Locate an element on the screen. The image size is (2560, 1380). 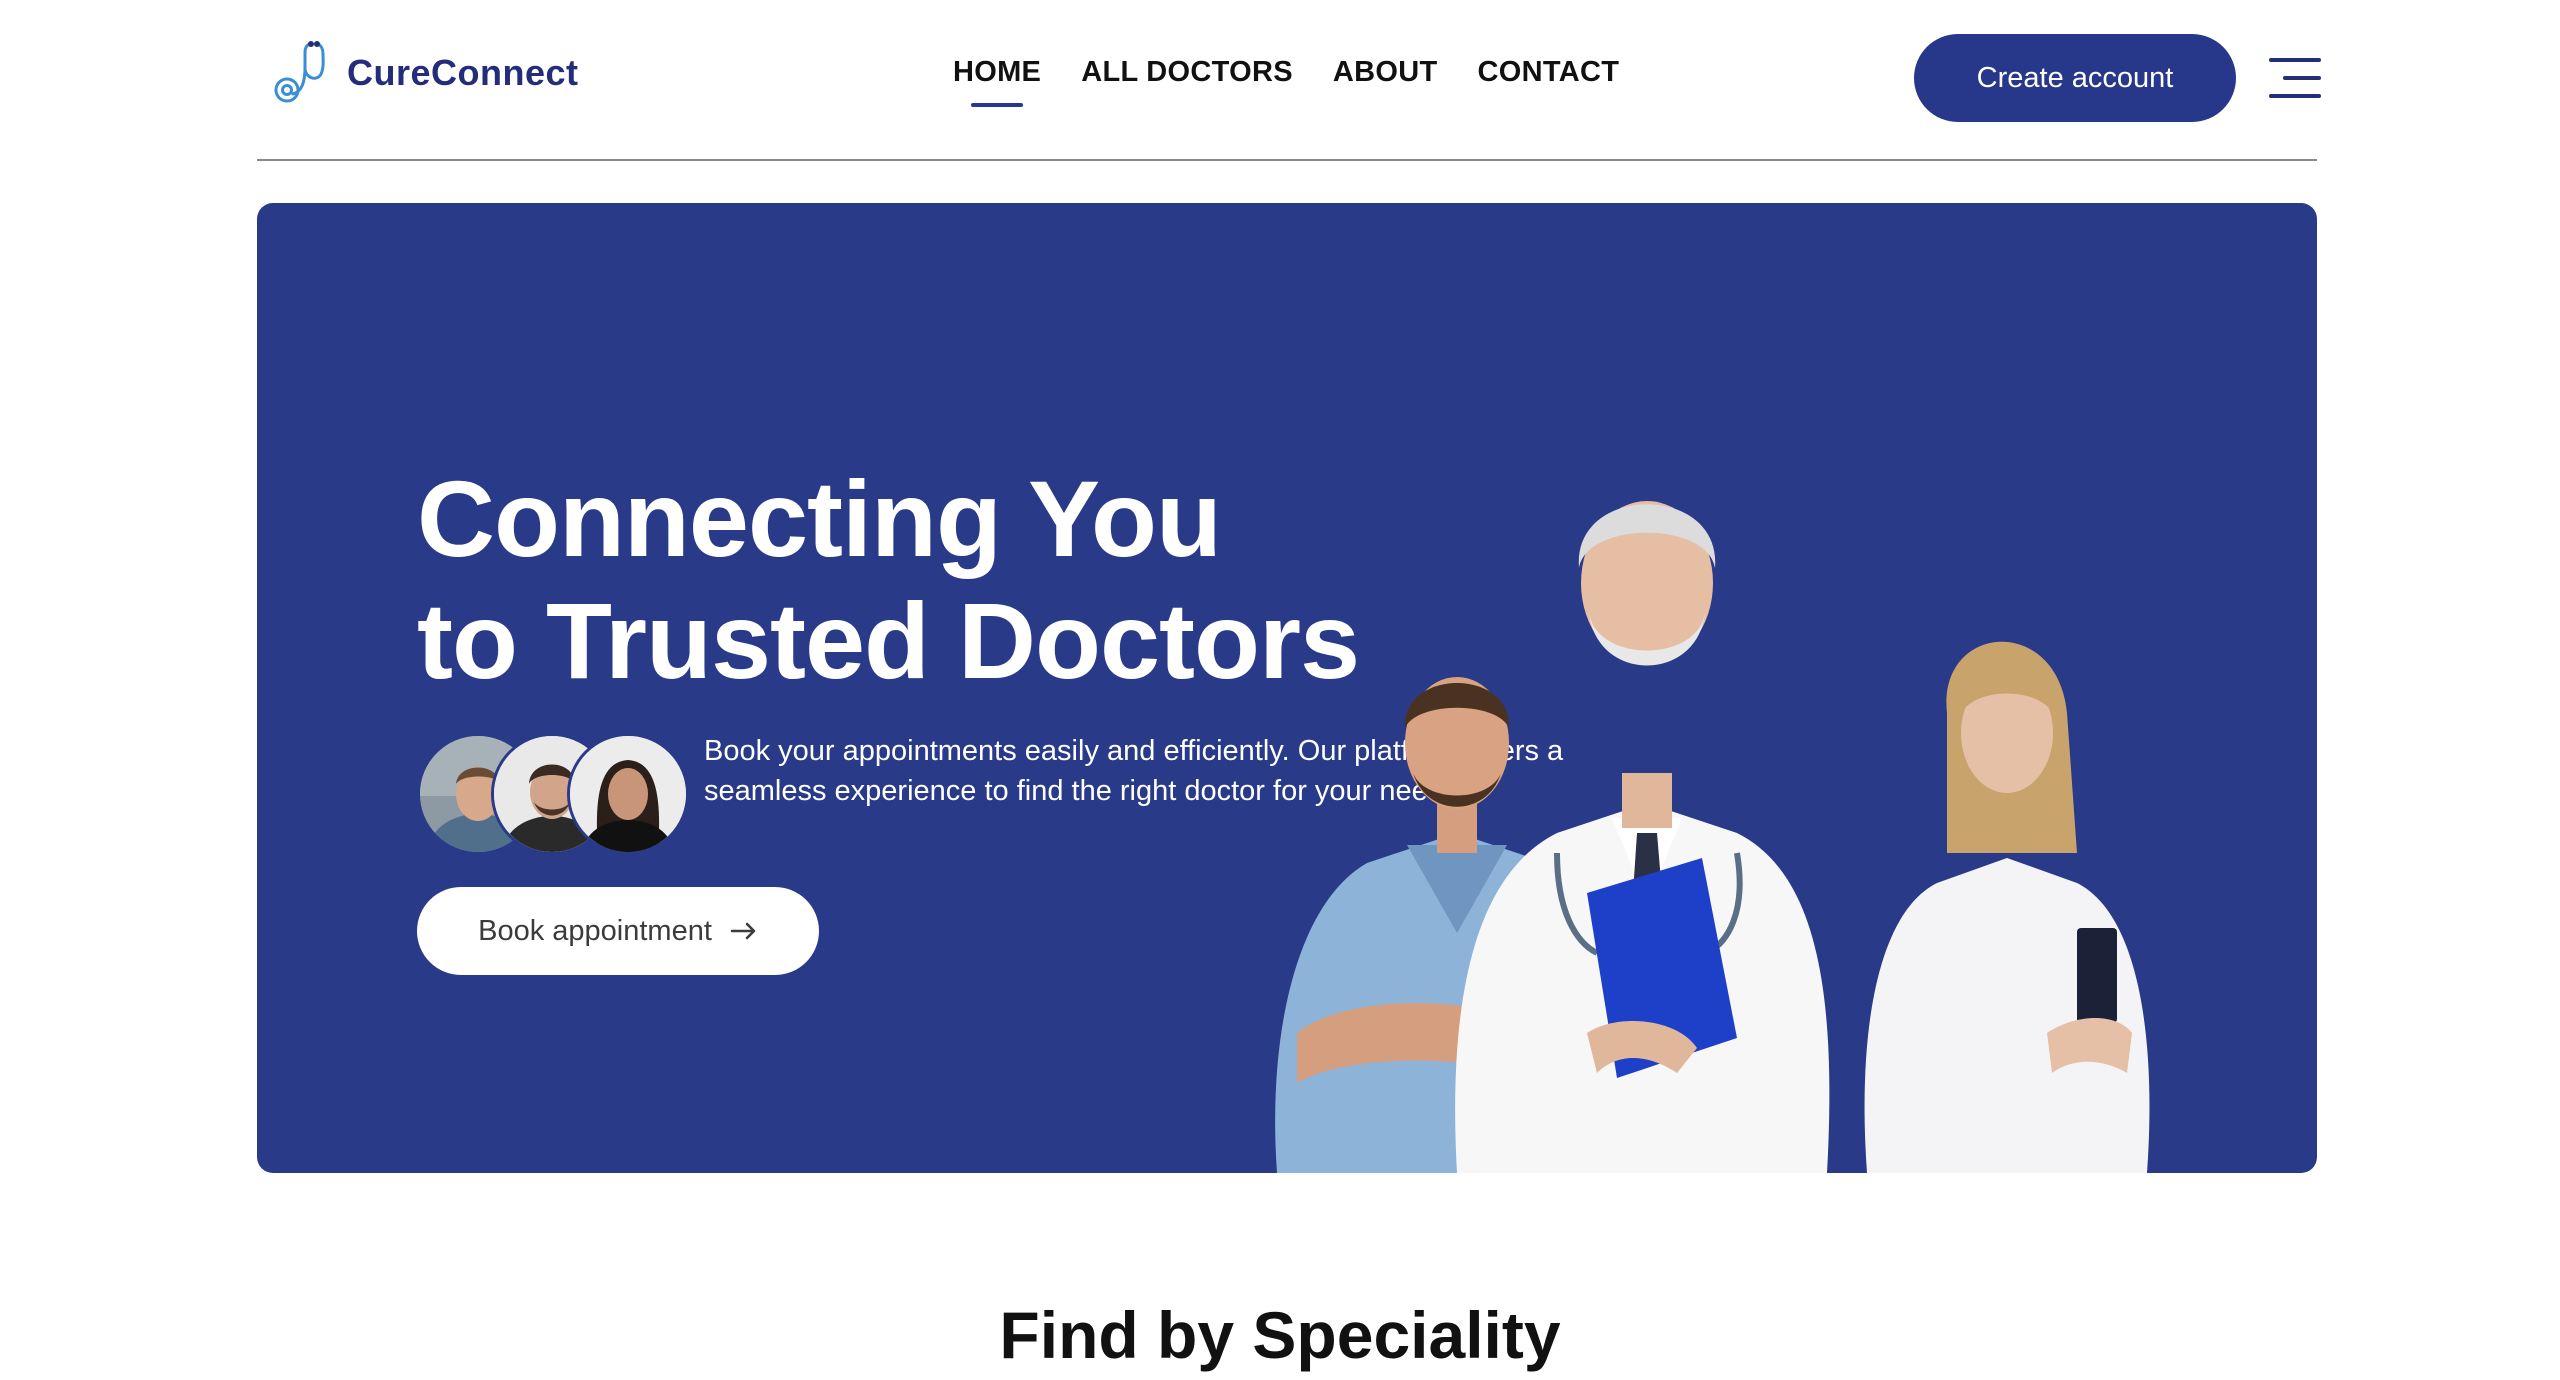
hero-title: Connecting You to Trusted Doctors is located at coordinates (888, 580).